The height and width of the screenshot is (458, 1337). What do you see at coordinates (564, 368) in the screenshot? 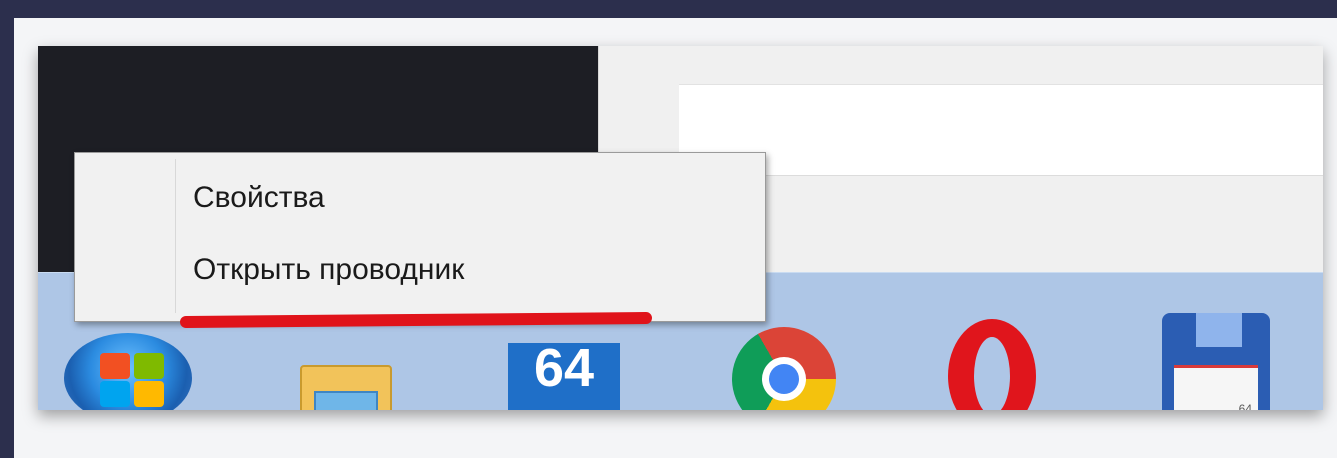
I see `aida64-label: 64` at bounding box center [564, 368].